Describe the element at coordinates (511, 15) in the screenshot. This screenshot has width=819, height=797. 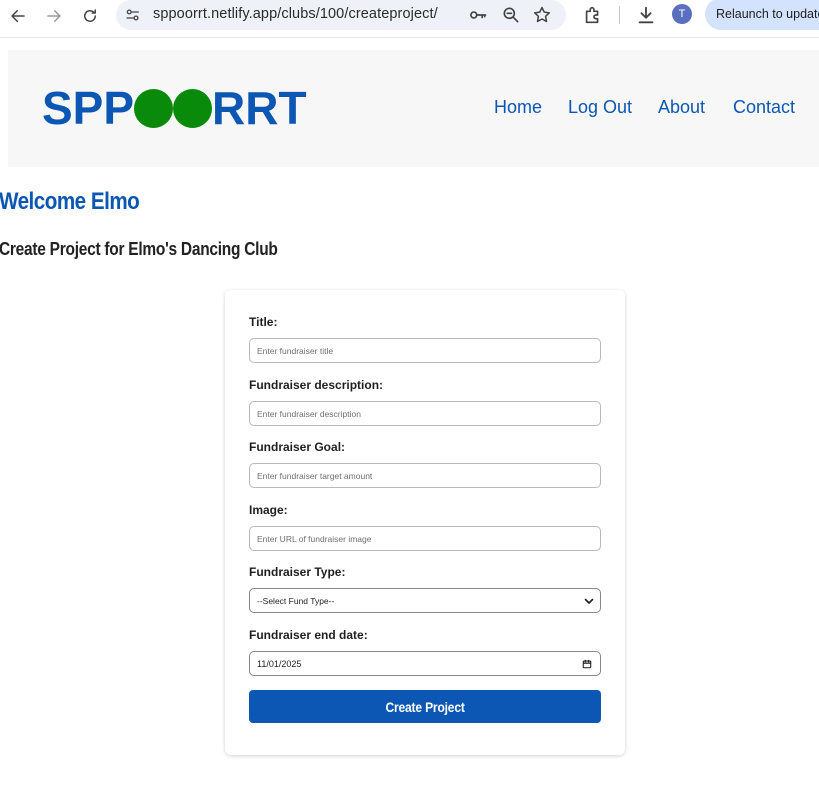
I see `zoom-icon` at that location.